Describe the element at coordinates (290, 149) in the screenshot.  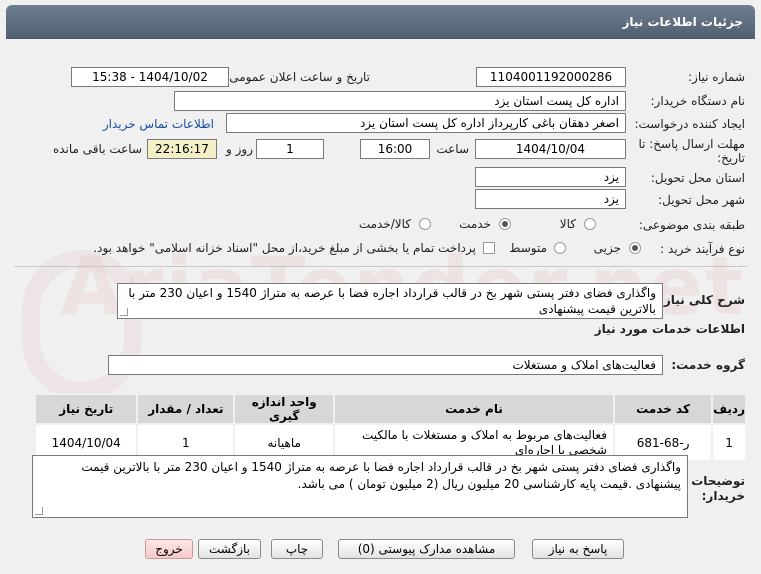
I see `days-field: 1` at that location.